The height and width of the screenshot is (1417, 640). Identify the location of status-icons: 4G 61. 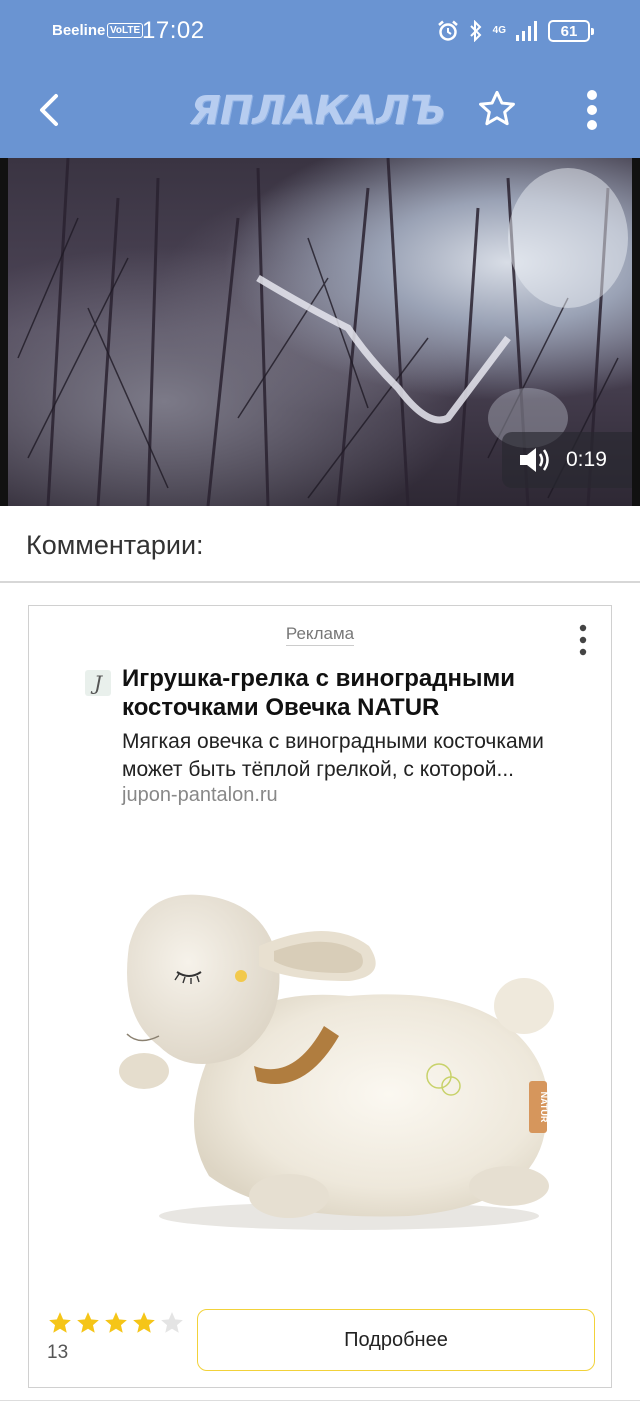
(515, 31).